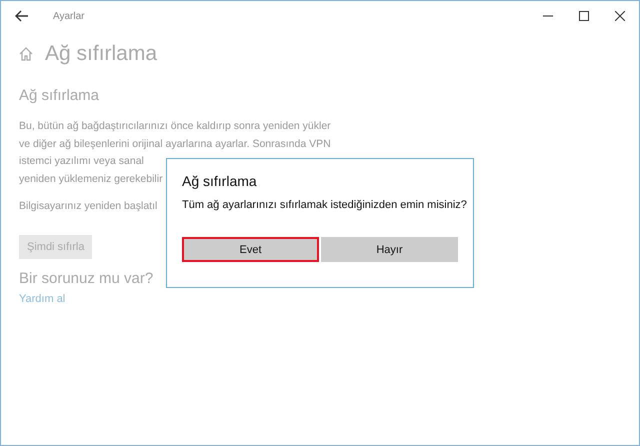 This screenshot has height=446, width=640. I want to click on description-text: istemci yazılımı veya sanal, so click(81, 161).